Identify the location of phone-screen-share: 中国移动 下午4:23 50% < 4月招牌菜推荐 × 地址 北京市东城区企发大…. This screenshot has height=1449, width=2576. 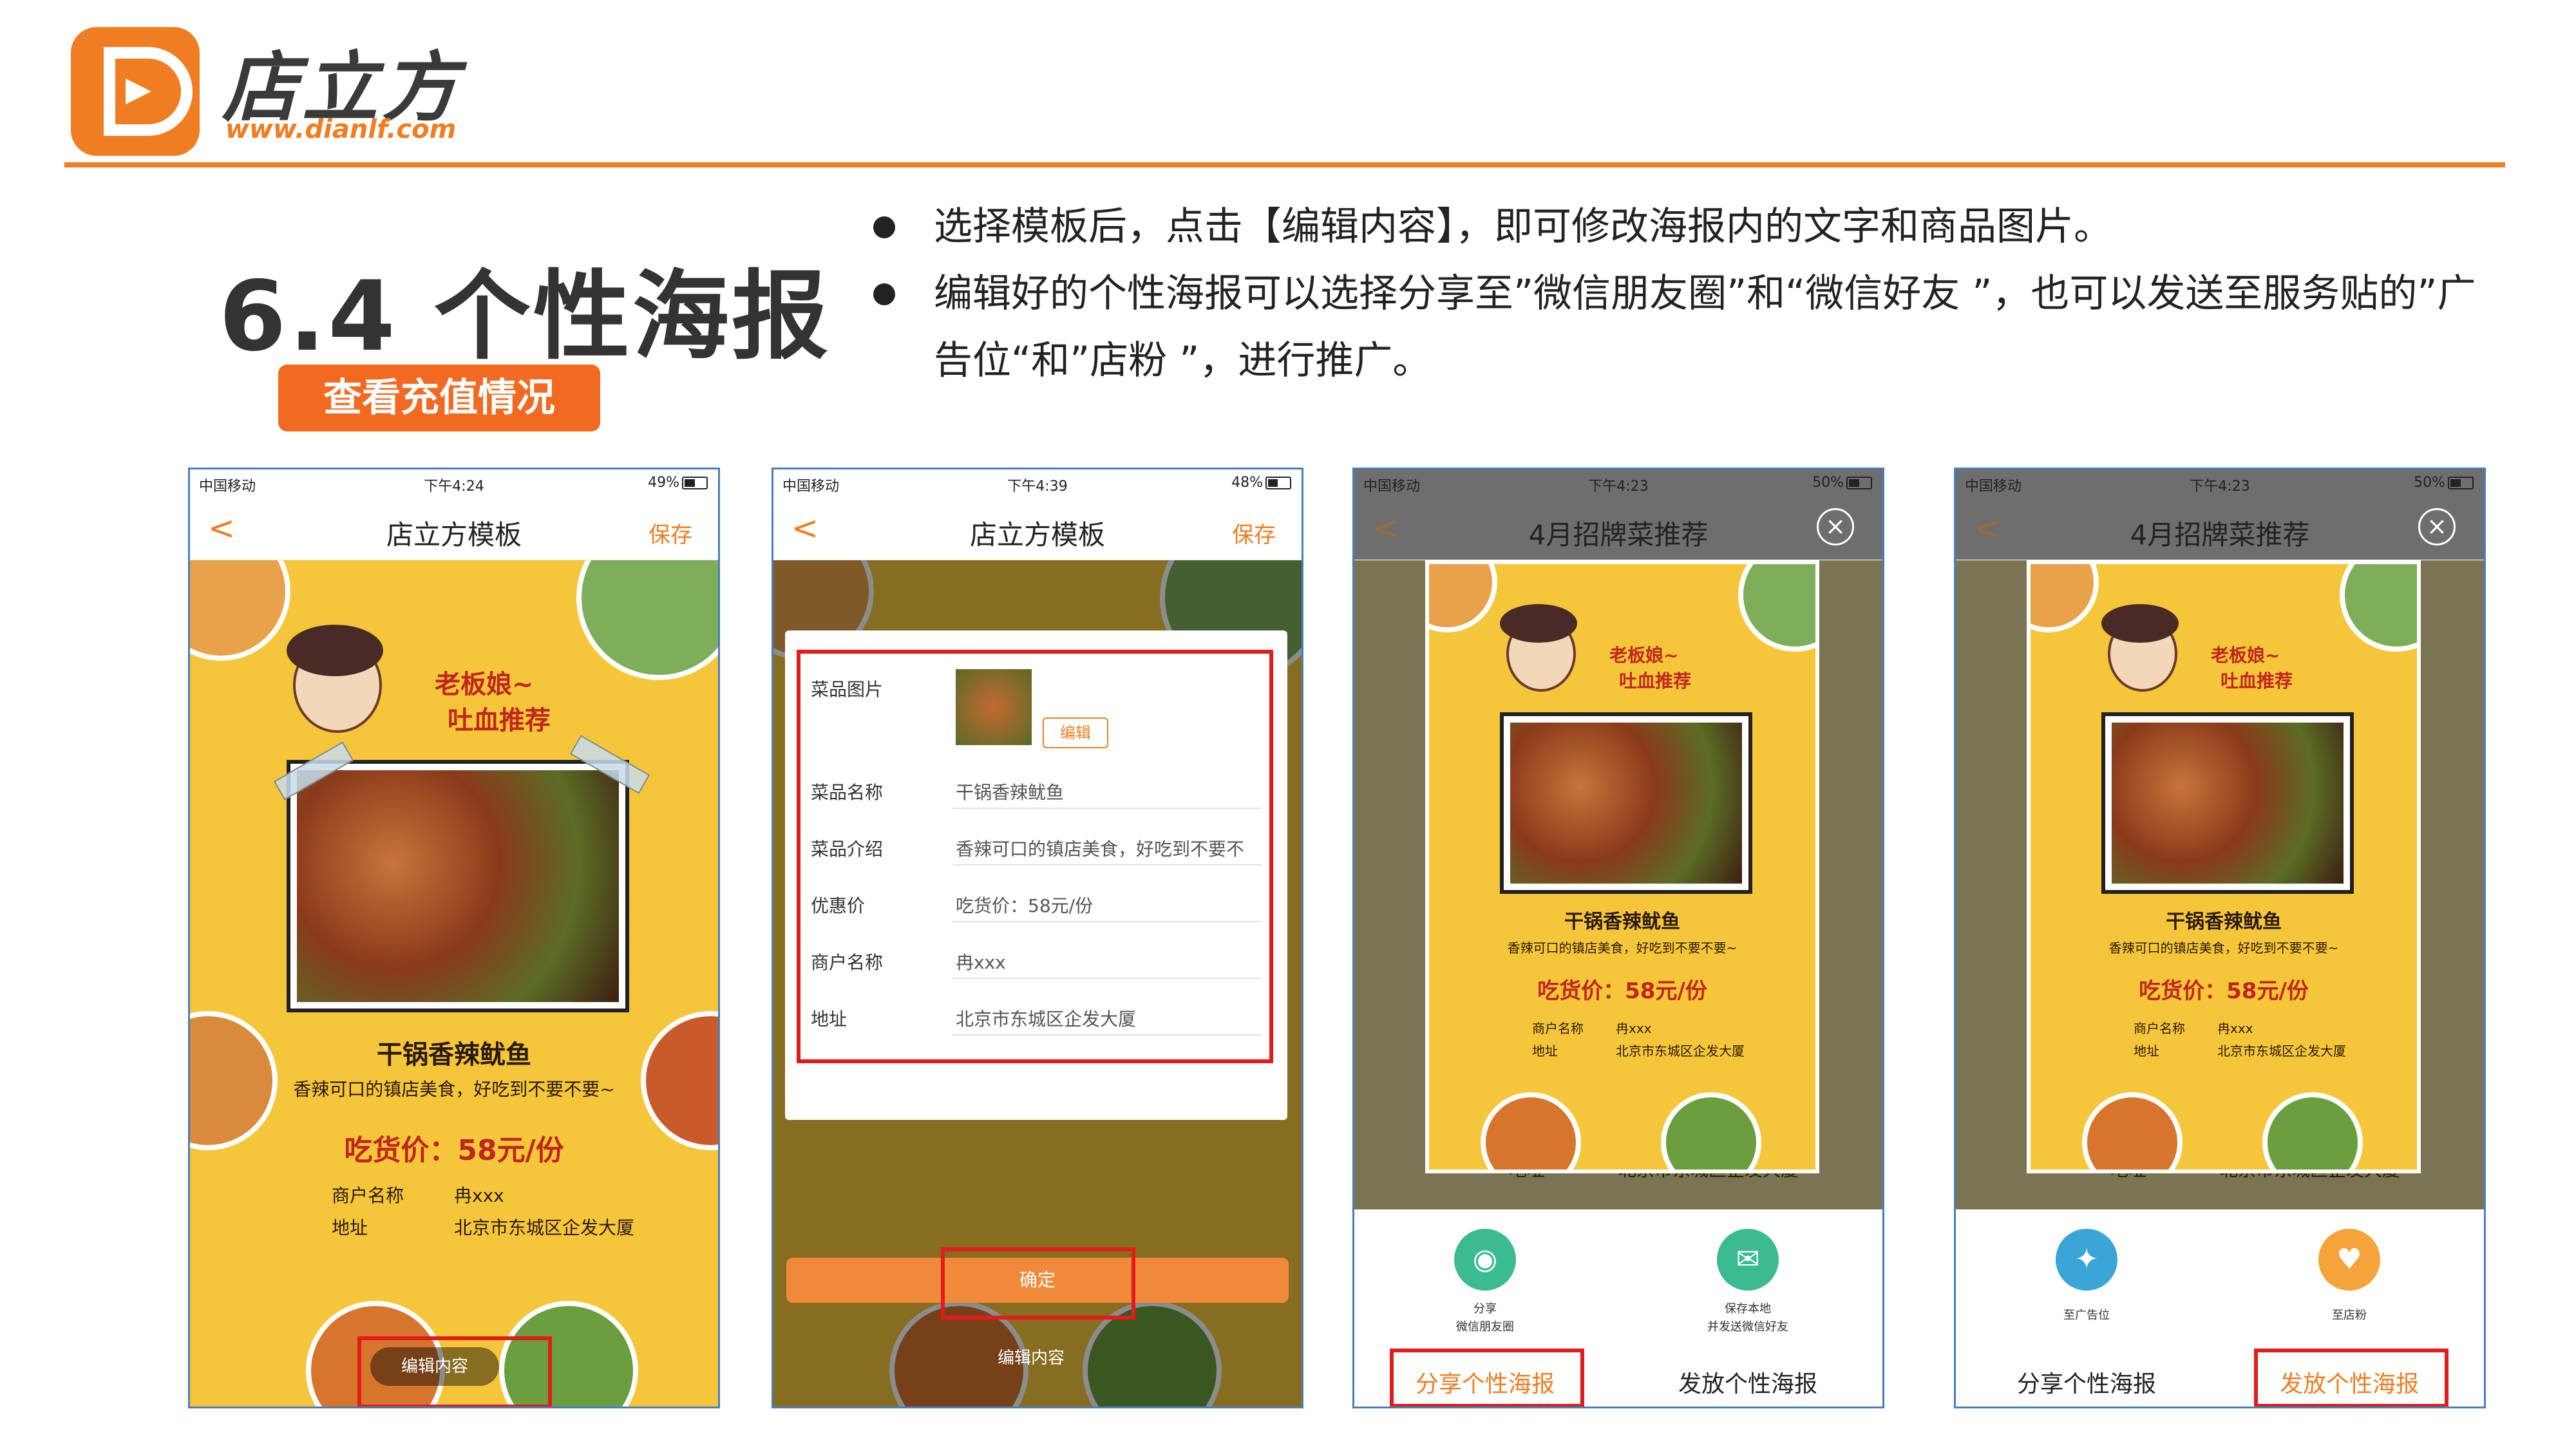
(1618, 938).